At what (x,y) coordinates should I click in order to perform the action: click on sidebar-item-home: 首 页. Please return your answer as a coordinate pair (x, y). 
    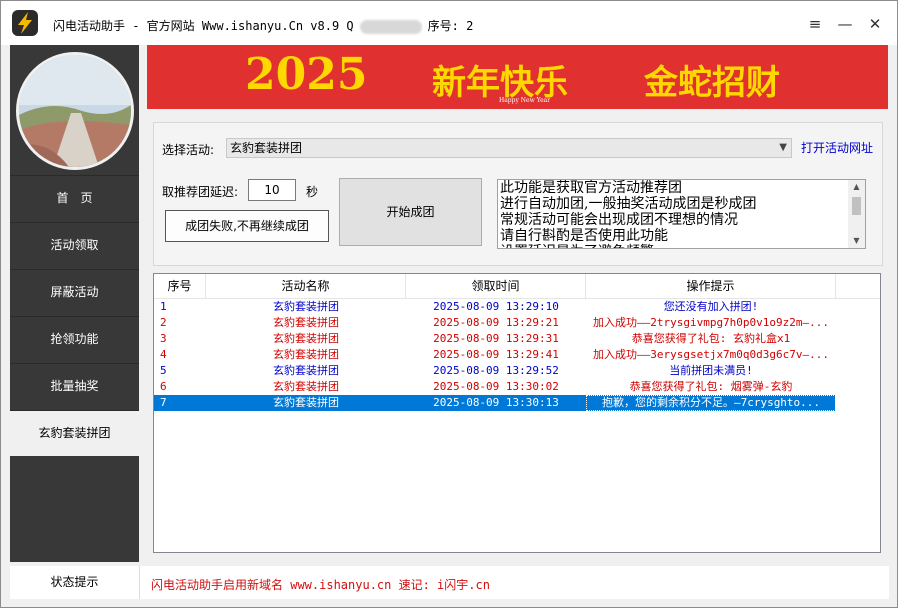
    Looking at the image, I should click on (74, 198).